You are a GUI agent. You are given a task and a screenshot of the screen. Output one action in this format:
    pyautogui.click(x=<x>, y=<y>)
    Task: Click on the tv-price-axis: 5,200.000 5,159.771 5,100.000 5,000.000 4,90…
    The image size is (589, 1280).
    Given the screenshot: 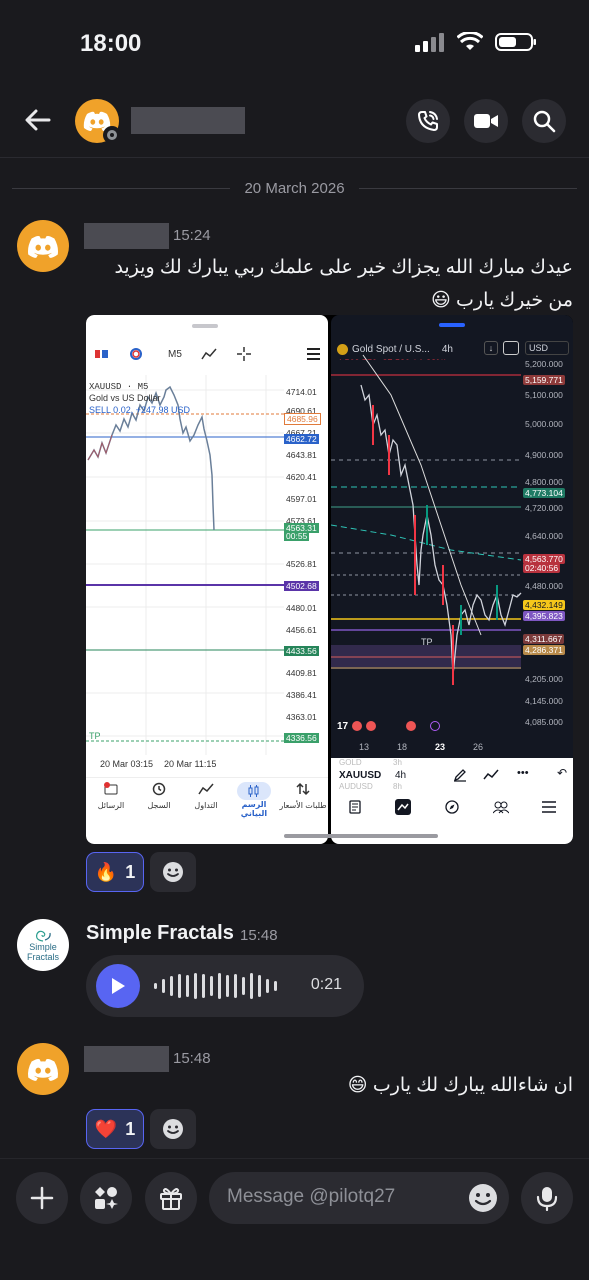 What is the action you would take?
    pyautogui.click(x=547, y=545)
    